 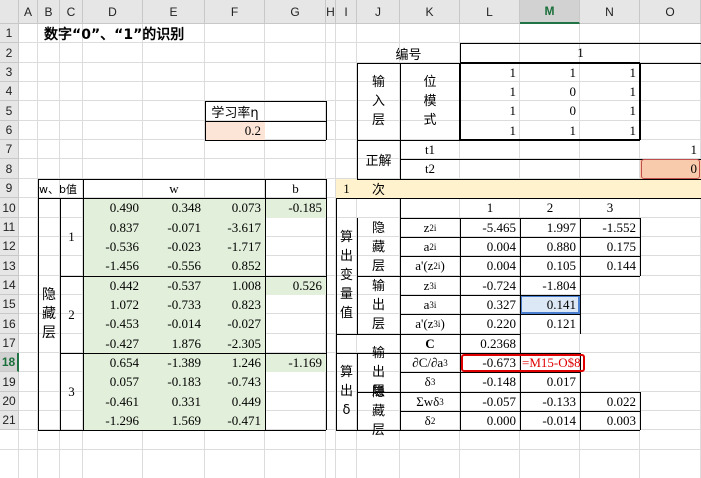 What do you see at coordinates (430, 343) in the screenshot?
I see `cost-label: C` at bounding box center [430, 343].